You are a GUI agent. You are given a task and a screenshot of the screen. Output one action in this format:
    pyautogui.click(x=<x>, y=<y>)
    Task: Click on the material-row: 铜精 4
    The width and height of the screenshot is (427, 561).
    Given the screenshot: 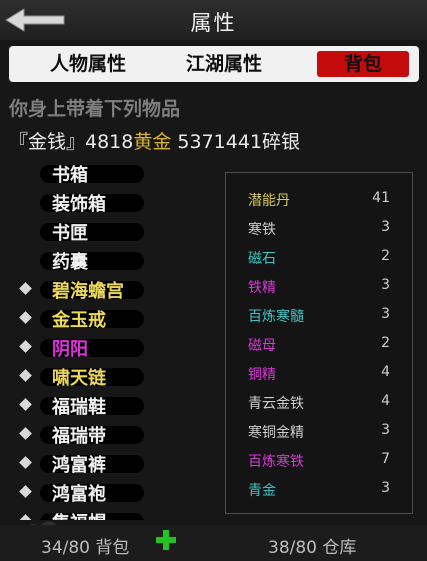 What is the action you would take?
    pyautogui.click(x=319, y=373)
    